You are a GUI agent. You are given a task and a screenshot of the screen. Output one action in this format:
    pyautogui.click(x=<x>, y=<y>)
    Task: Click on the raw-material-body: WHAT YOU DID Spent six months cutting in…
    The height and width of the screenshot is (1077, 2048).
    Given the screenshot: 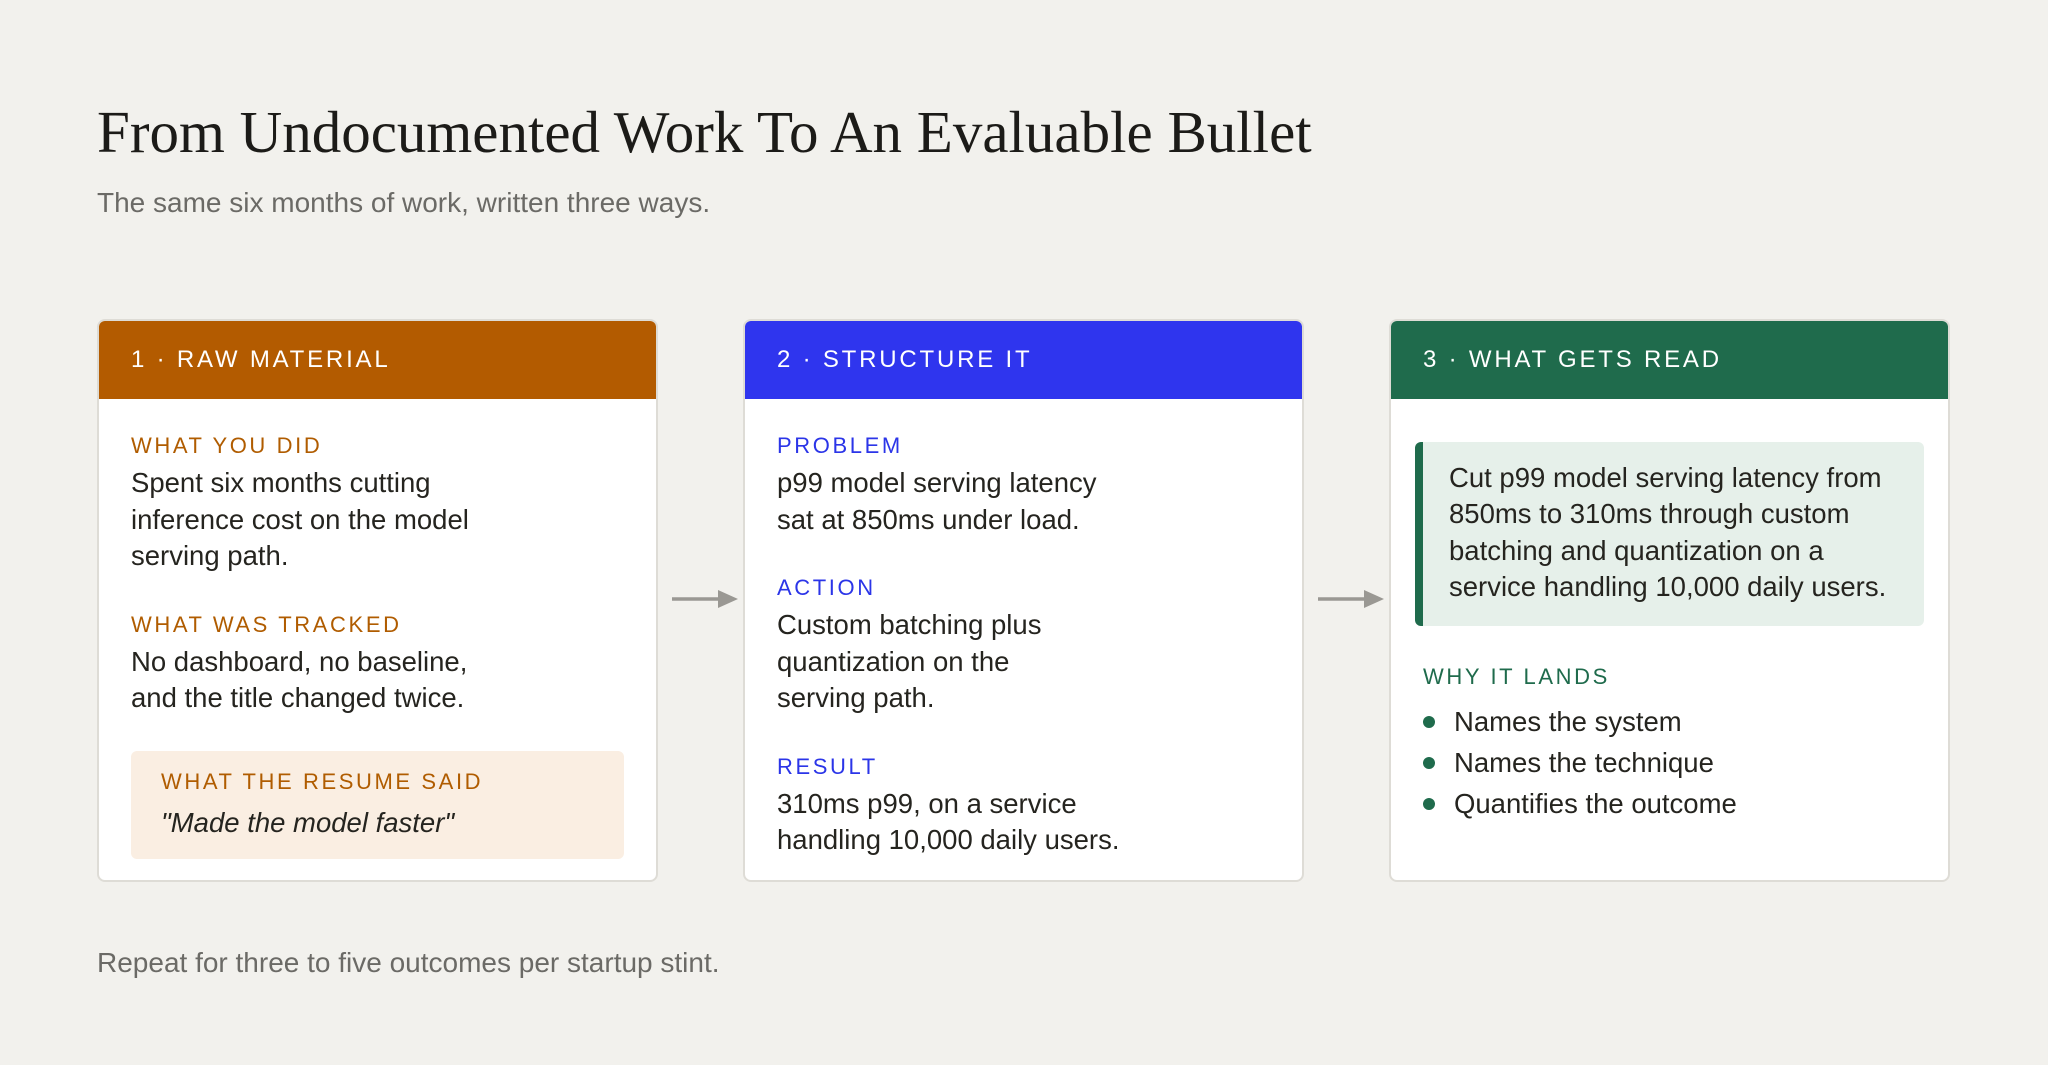 What is the action you would take?
    pyautogui.click(x=377, y=629)
    